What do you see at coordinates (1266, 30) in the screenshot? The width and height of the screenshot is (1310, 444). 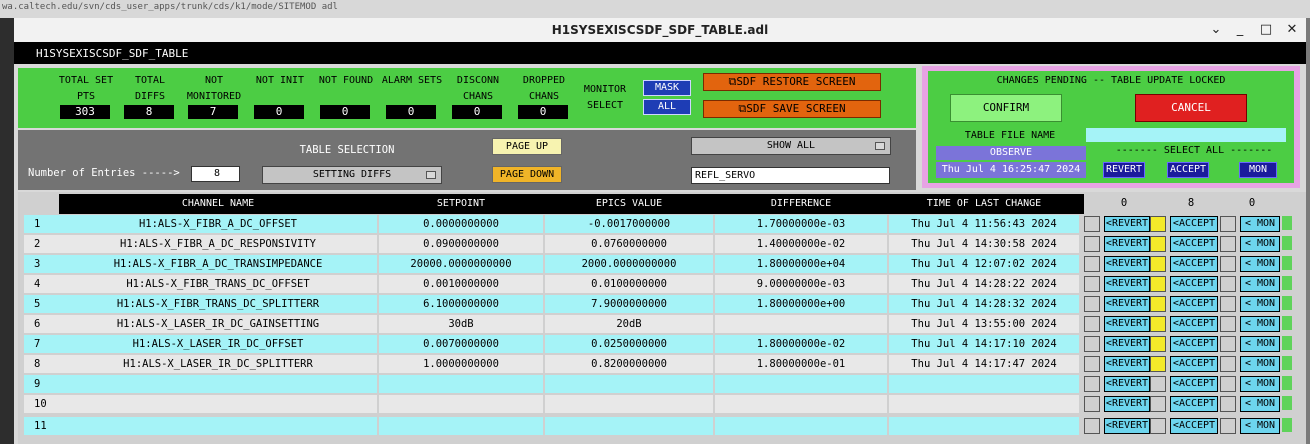 I see `maximize-icon: □` at bounding box center [1266, 30].